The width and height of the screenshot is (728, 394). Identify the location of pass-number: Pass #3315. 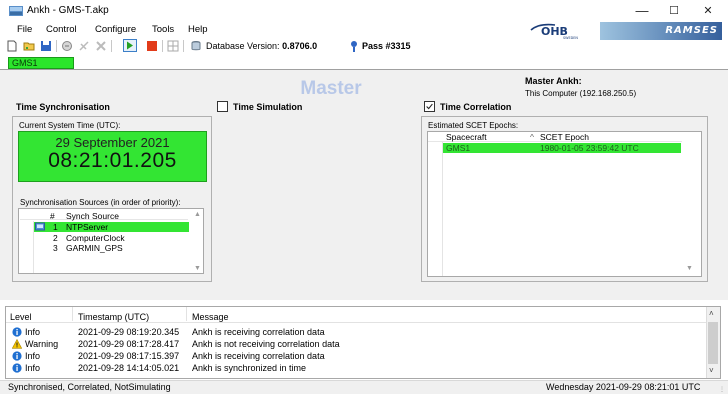
(386, 46).